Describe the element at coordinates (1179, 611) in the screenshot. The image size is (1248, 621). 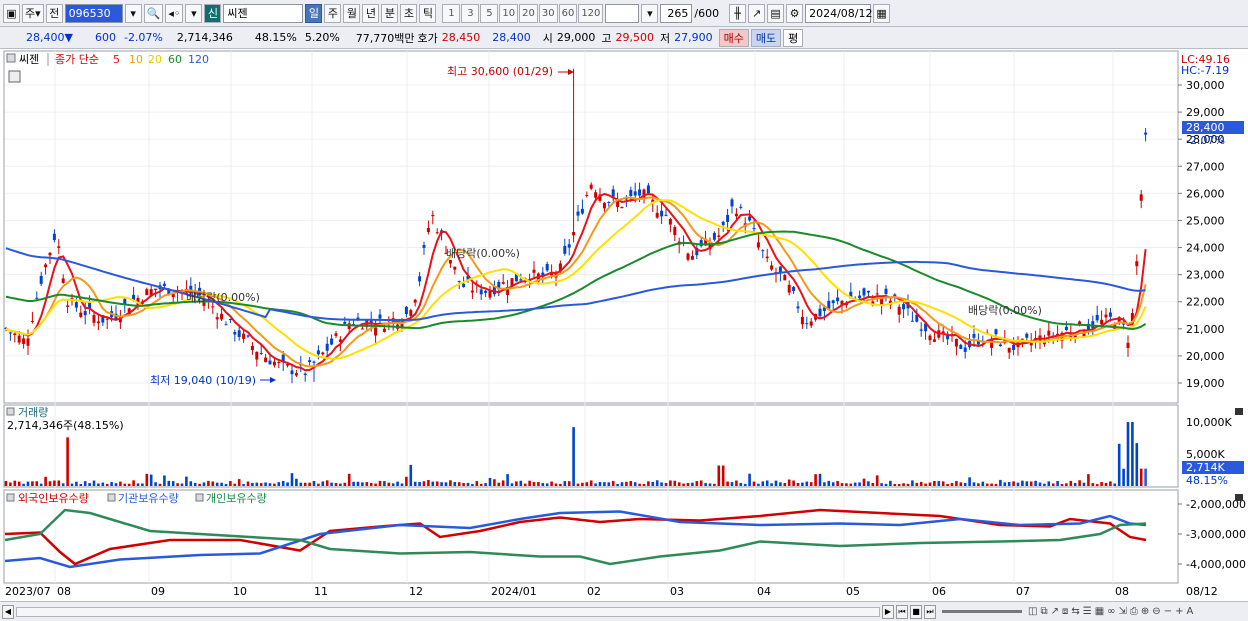
I see `plus-icon: +` at that location.